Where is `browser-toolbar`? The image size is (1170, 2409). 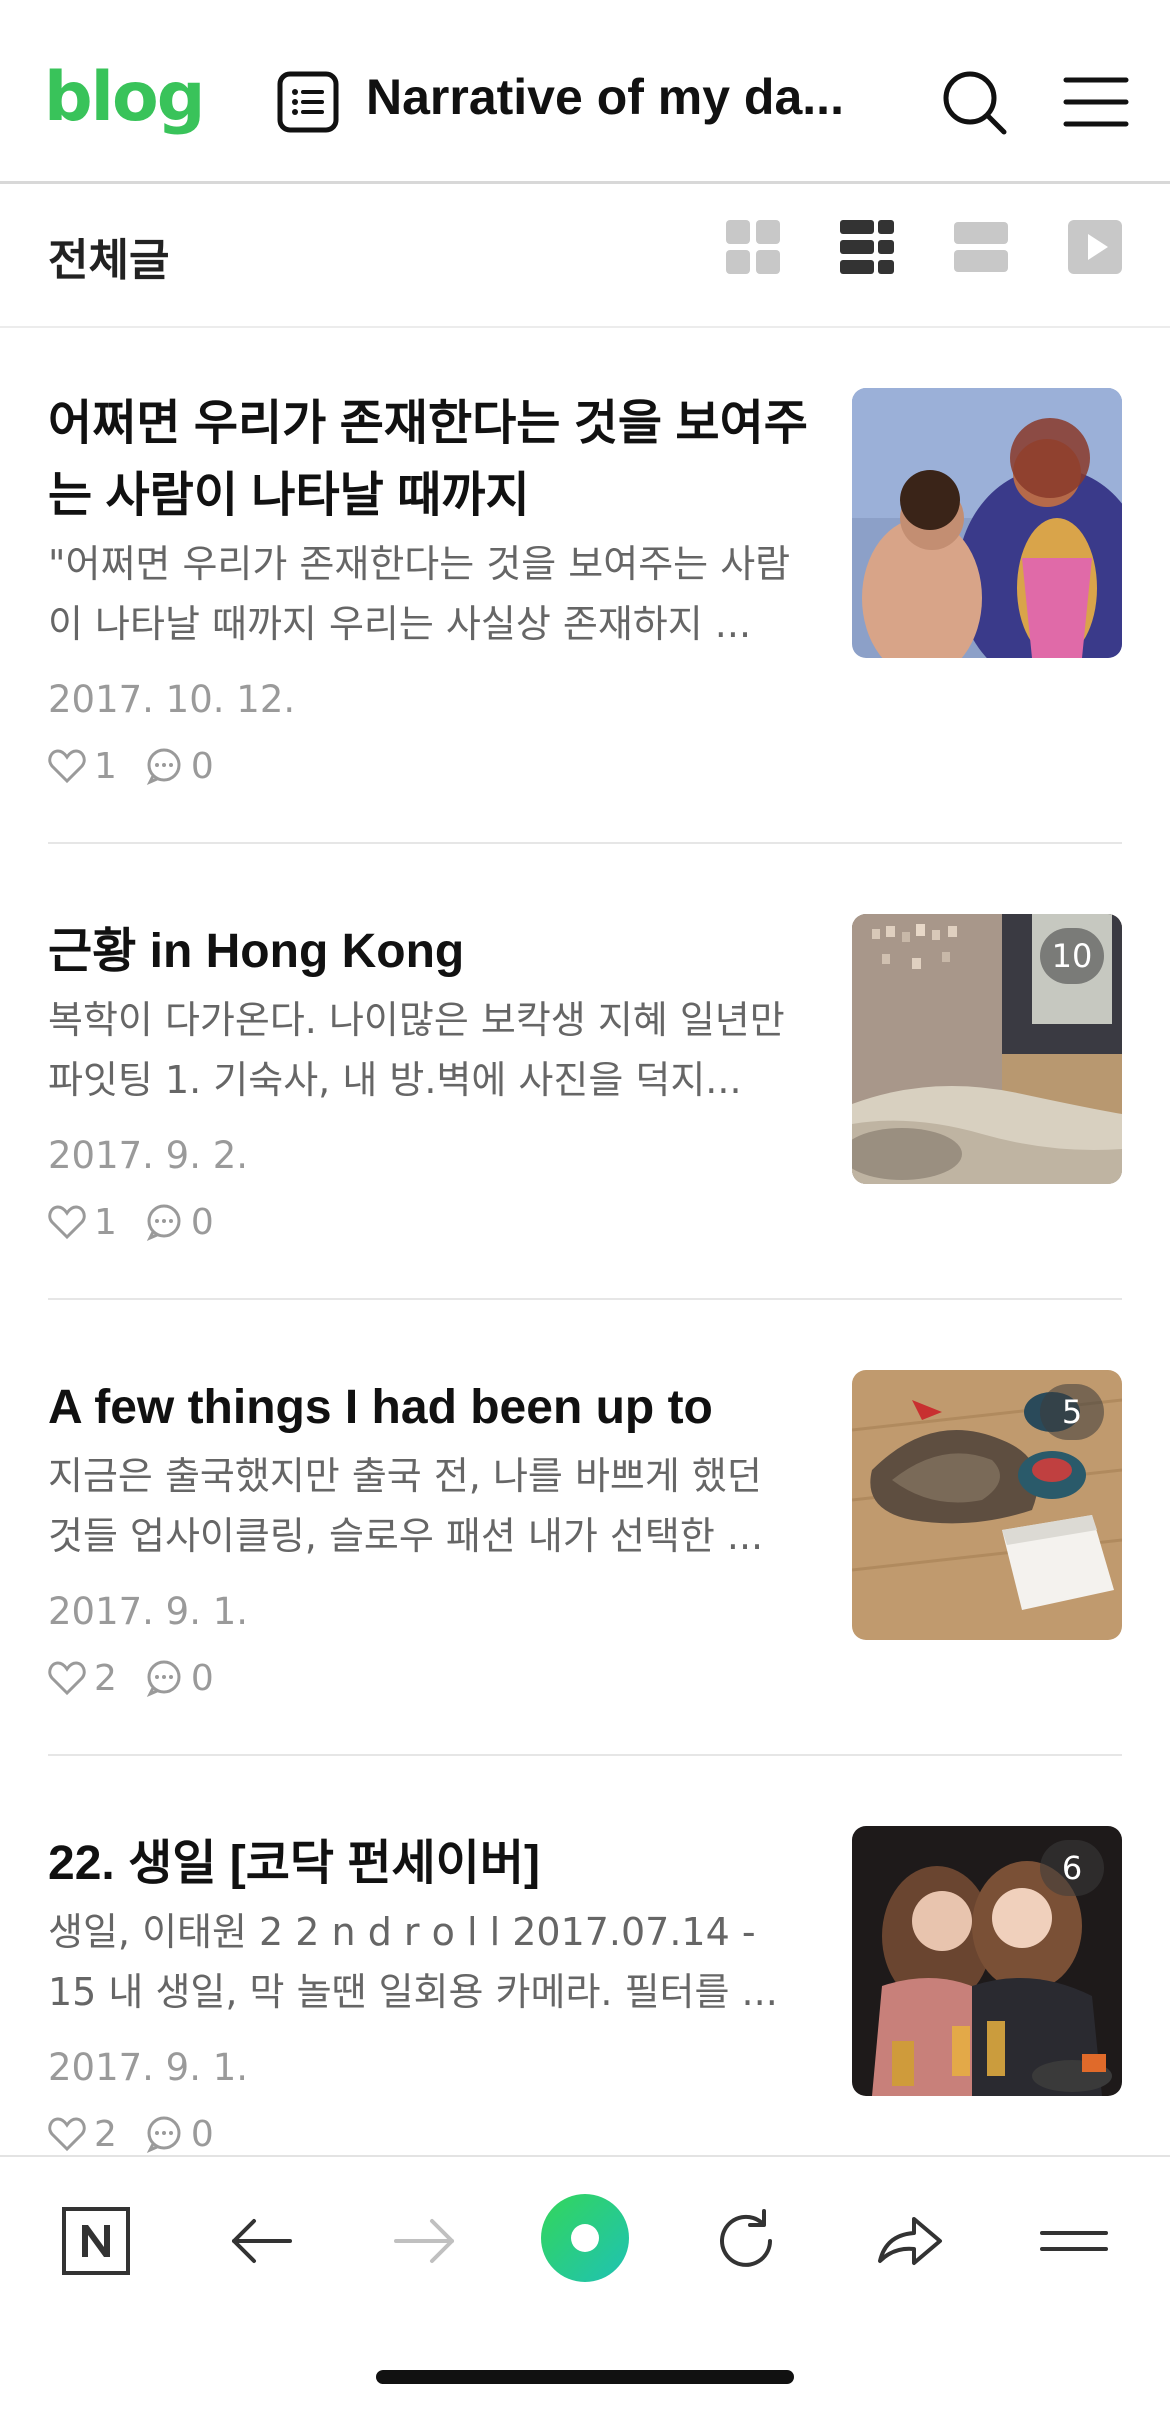 browser-toolbar is located at coordinates (585, 2282).